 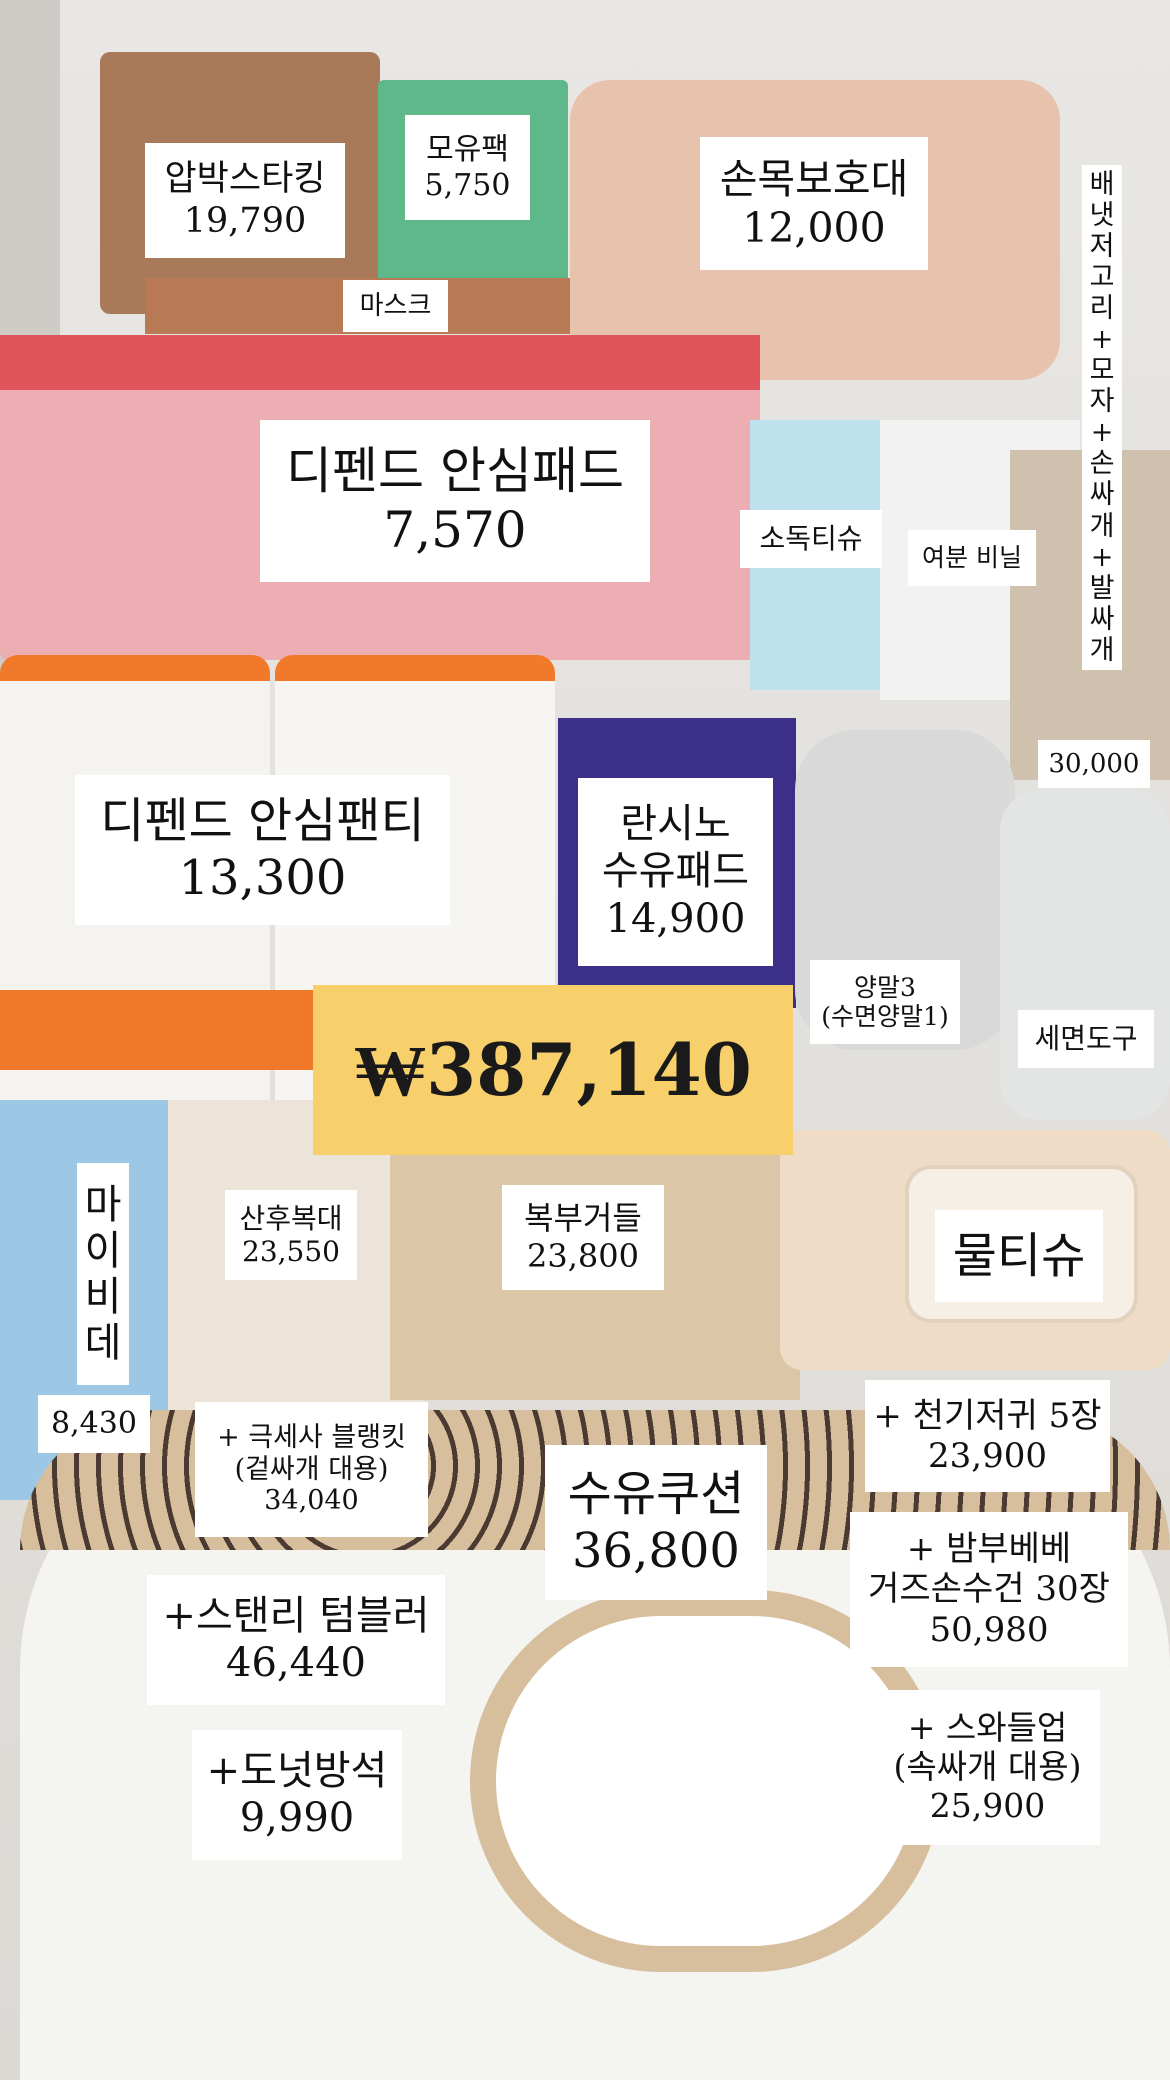 I want to click on item-price: 5,750, so click(x=467, y=185).